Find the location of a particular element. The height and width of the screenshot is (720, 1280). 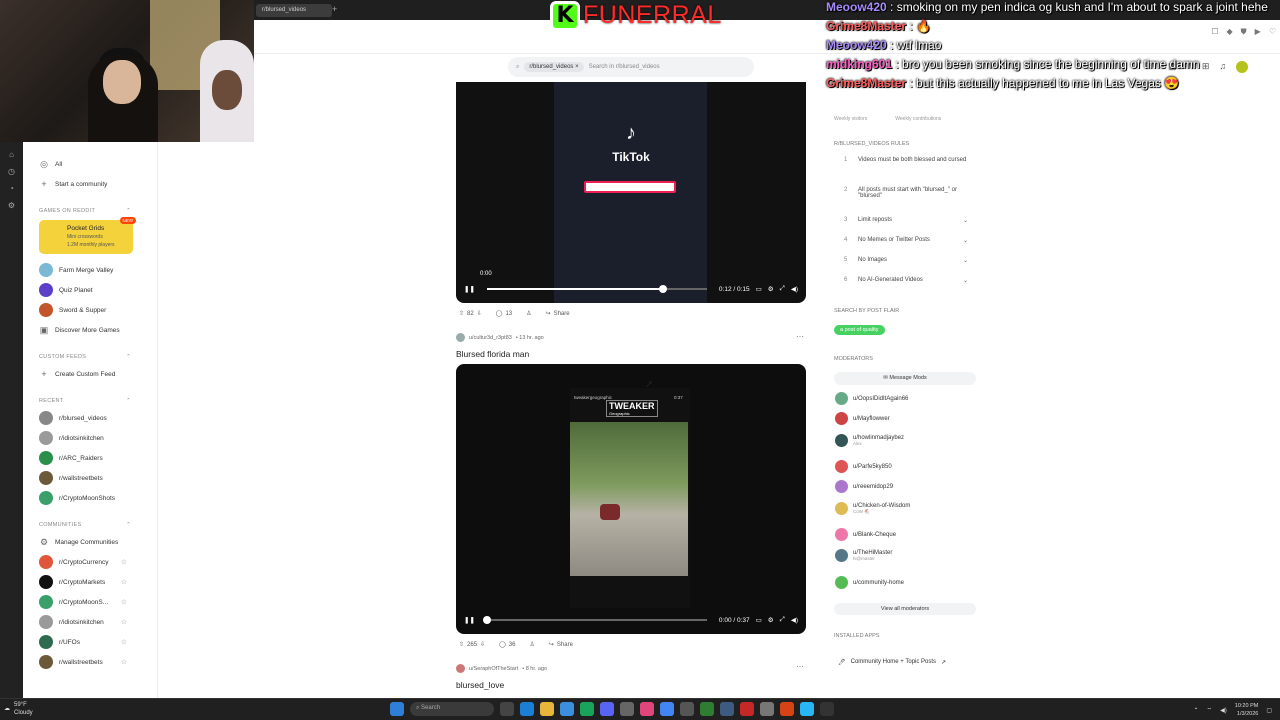

video-player-1: ♪ TikTok ❚❚ 0:12 / 0:15 ▭ ⚙ ⤢ ◀) is located at coordinates (631, 192).